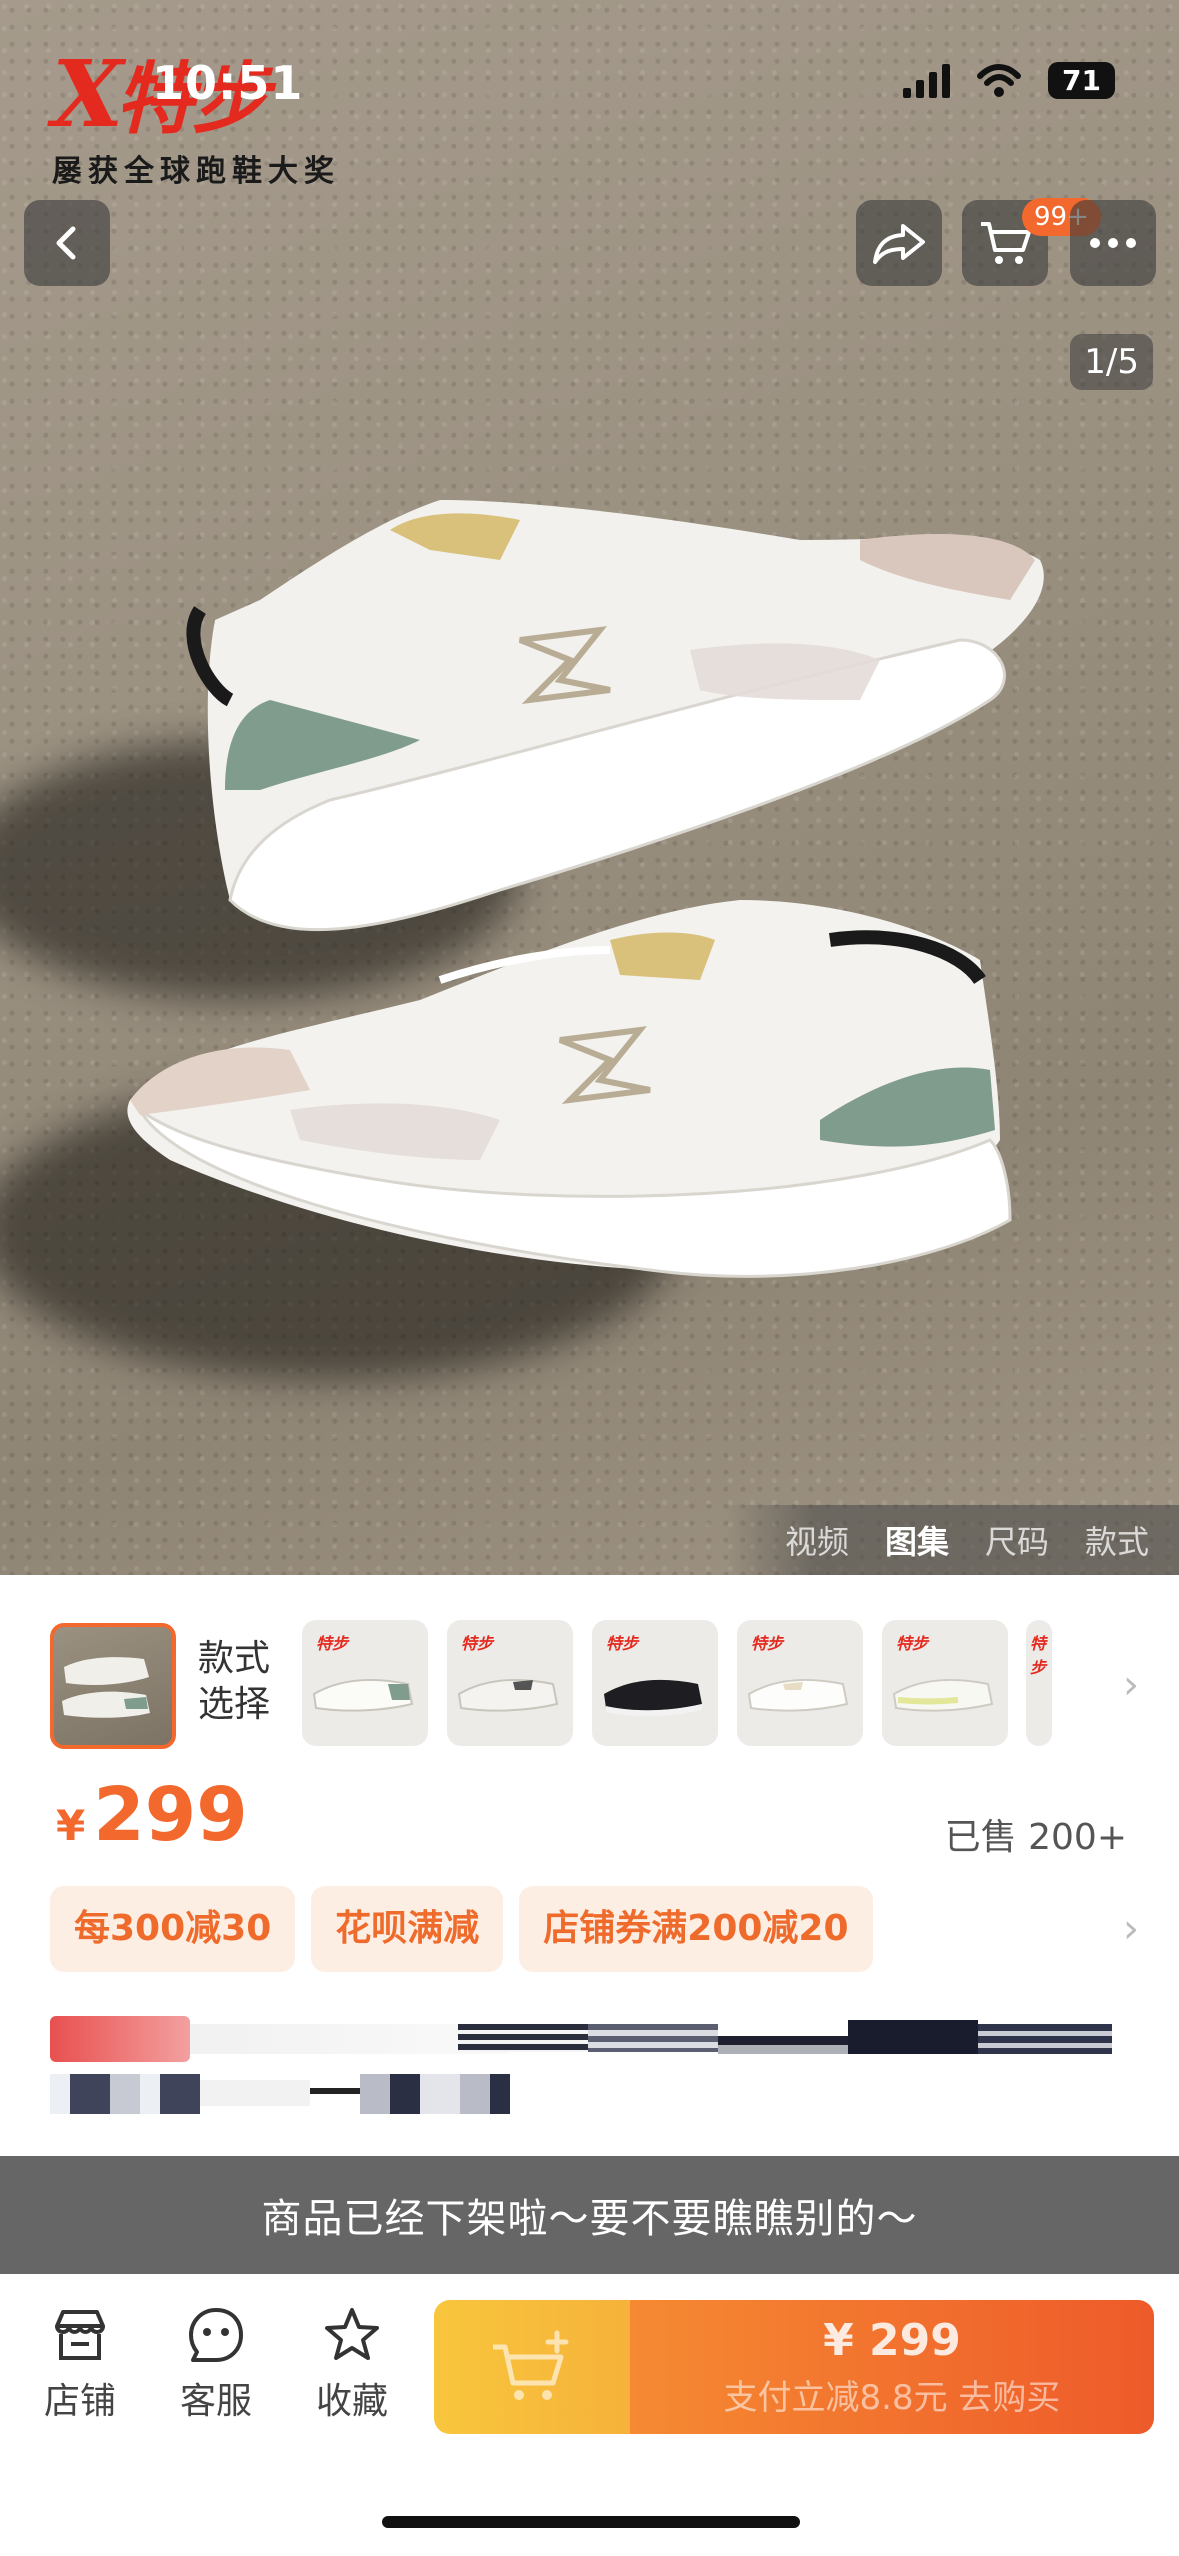 The height and width of the screenshot is (2556, 1179). What do you see at coordinates (352, 2364) in the screenshot?
I see `favorite-button: 收藏` at bounding box center [352, 2364].